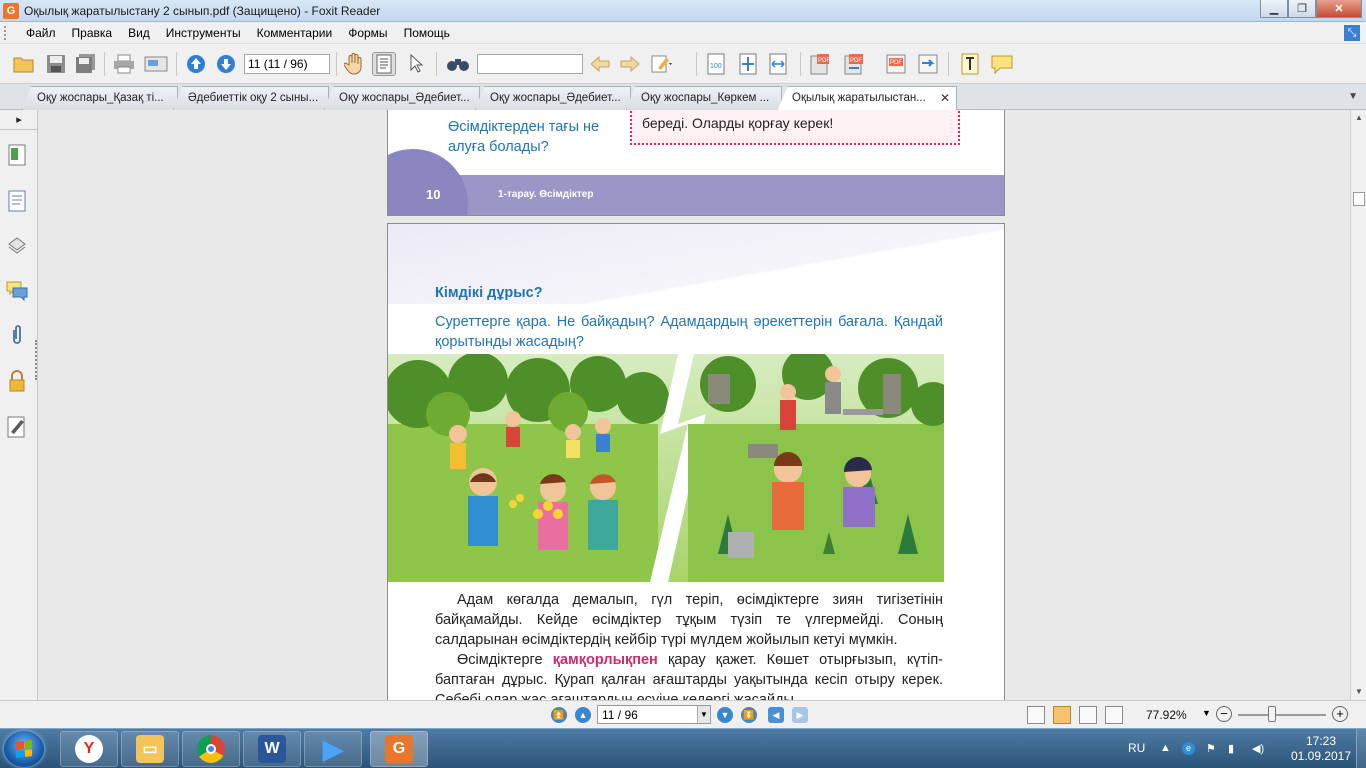 Image resolution: width=1366 pixels, height=768 pixels. Describe the element at coordinates (523, 137) in the screenshot. I see `page10-question: Өсімдіктерден тағы не алуға болады?` at that location.